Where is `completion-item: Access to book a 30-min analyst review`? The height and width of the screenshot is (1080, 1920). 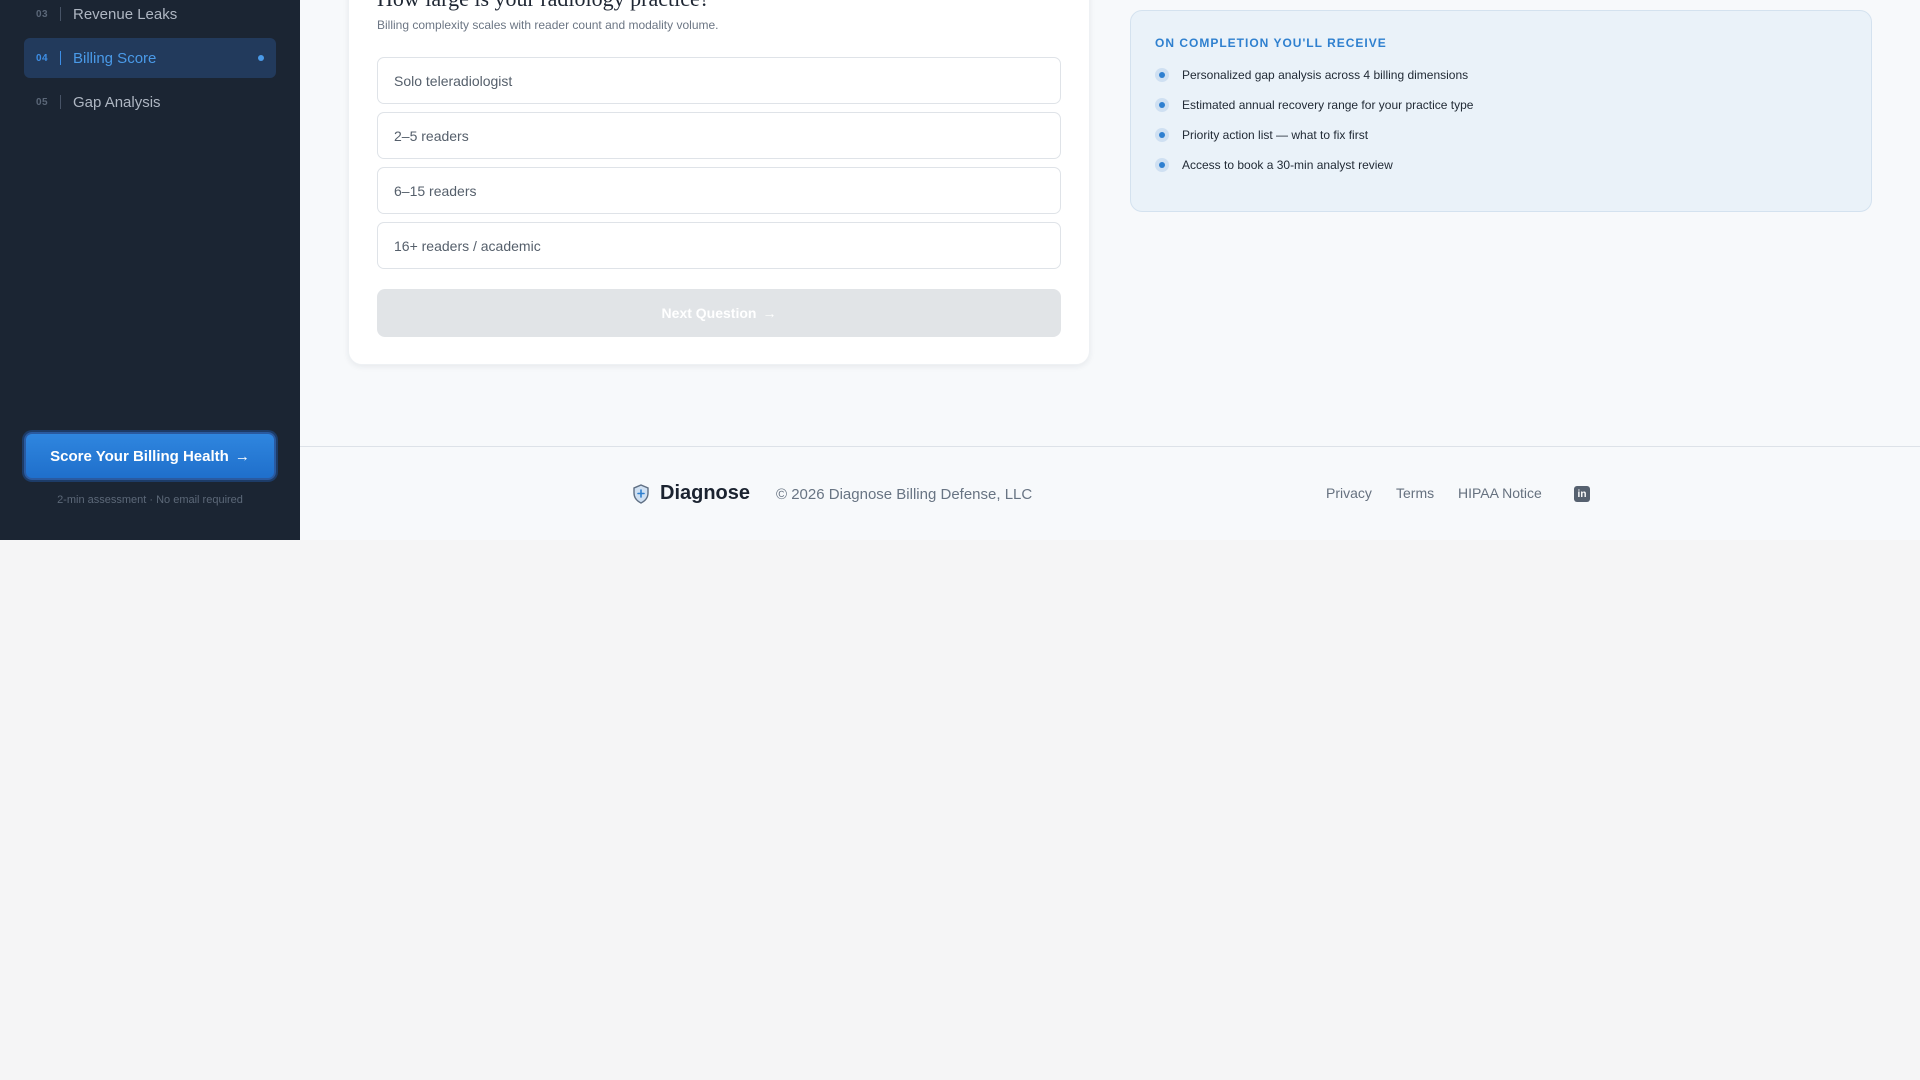
completion-item: Access to book a 30-min analyst review is located at coordinates (1274, 165).